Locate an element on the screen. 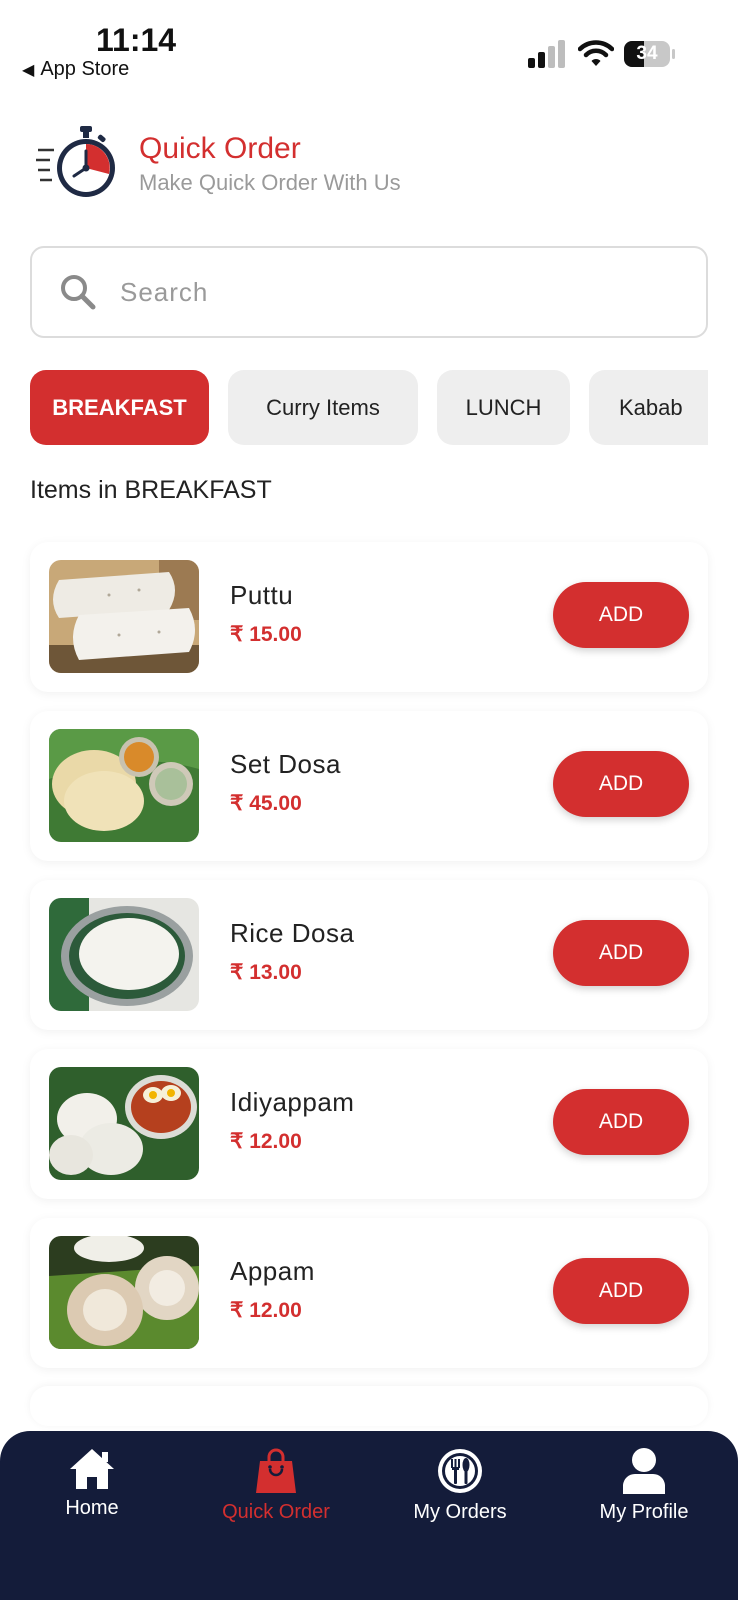 The height and width of the screenshot is (1600, 738). nav-item-home: Home is located at coordinates (92, 1492).